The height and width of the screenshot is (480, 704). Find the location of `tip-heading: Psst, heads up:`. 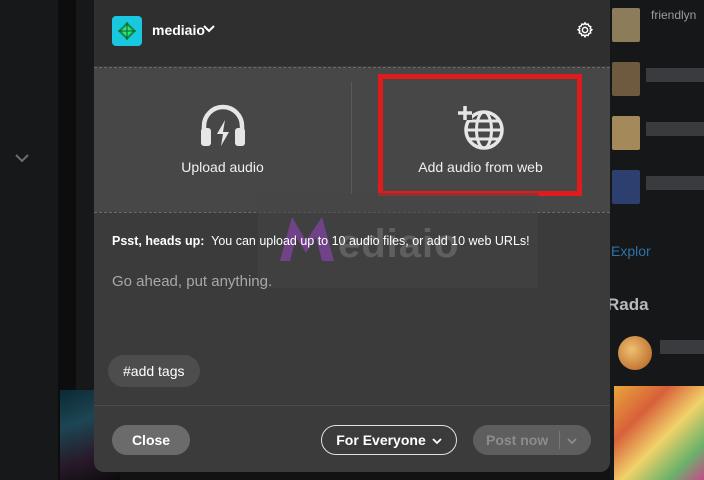

tip-heading: Psst, heads up: is located at coordinates (158, 241).